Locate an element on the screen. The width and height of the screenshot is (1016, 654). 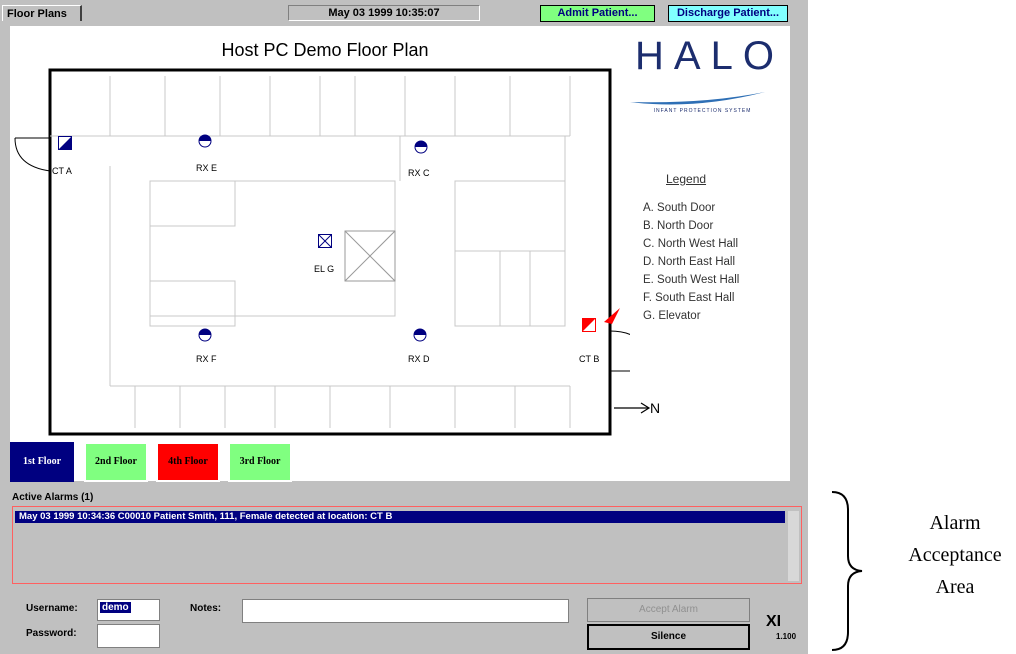
username-input: demo is located at coordinates (128, 610).